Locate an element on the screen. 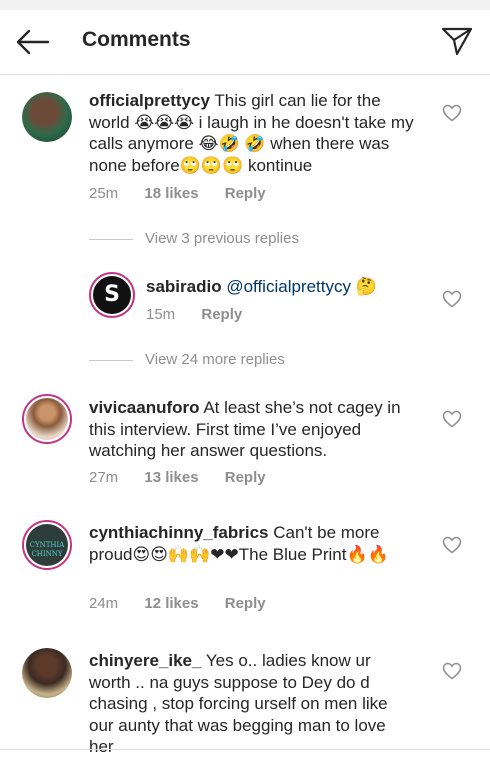  likes-count: 13 likes is located at coordinates (171, 477).